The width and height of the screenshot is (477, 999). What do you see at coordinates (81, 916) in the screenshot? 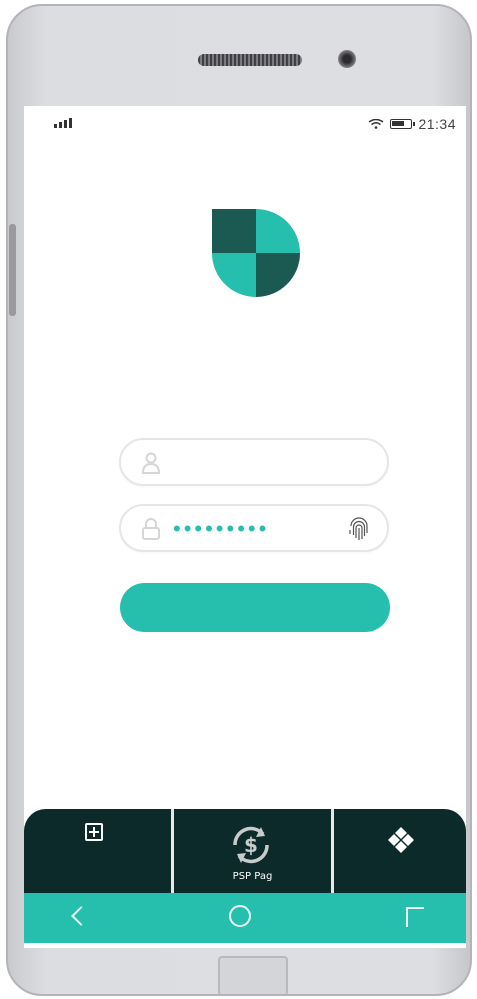
I see `back-icon` at bounding box center [81, 916].